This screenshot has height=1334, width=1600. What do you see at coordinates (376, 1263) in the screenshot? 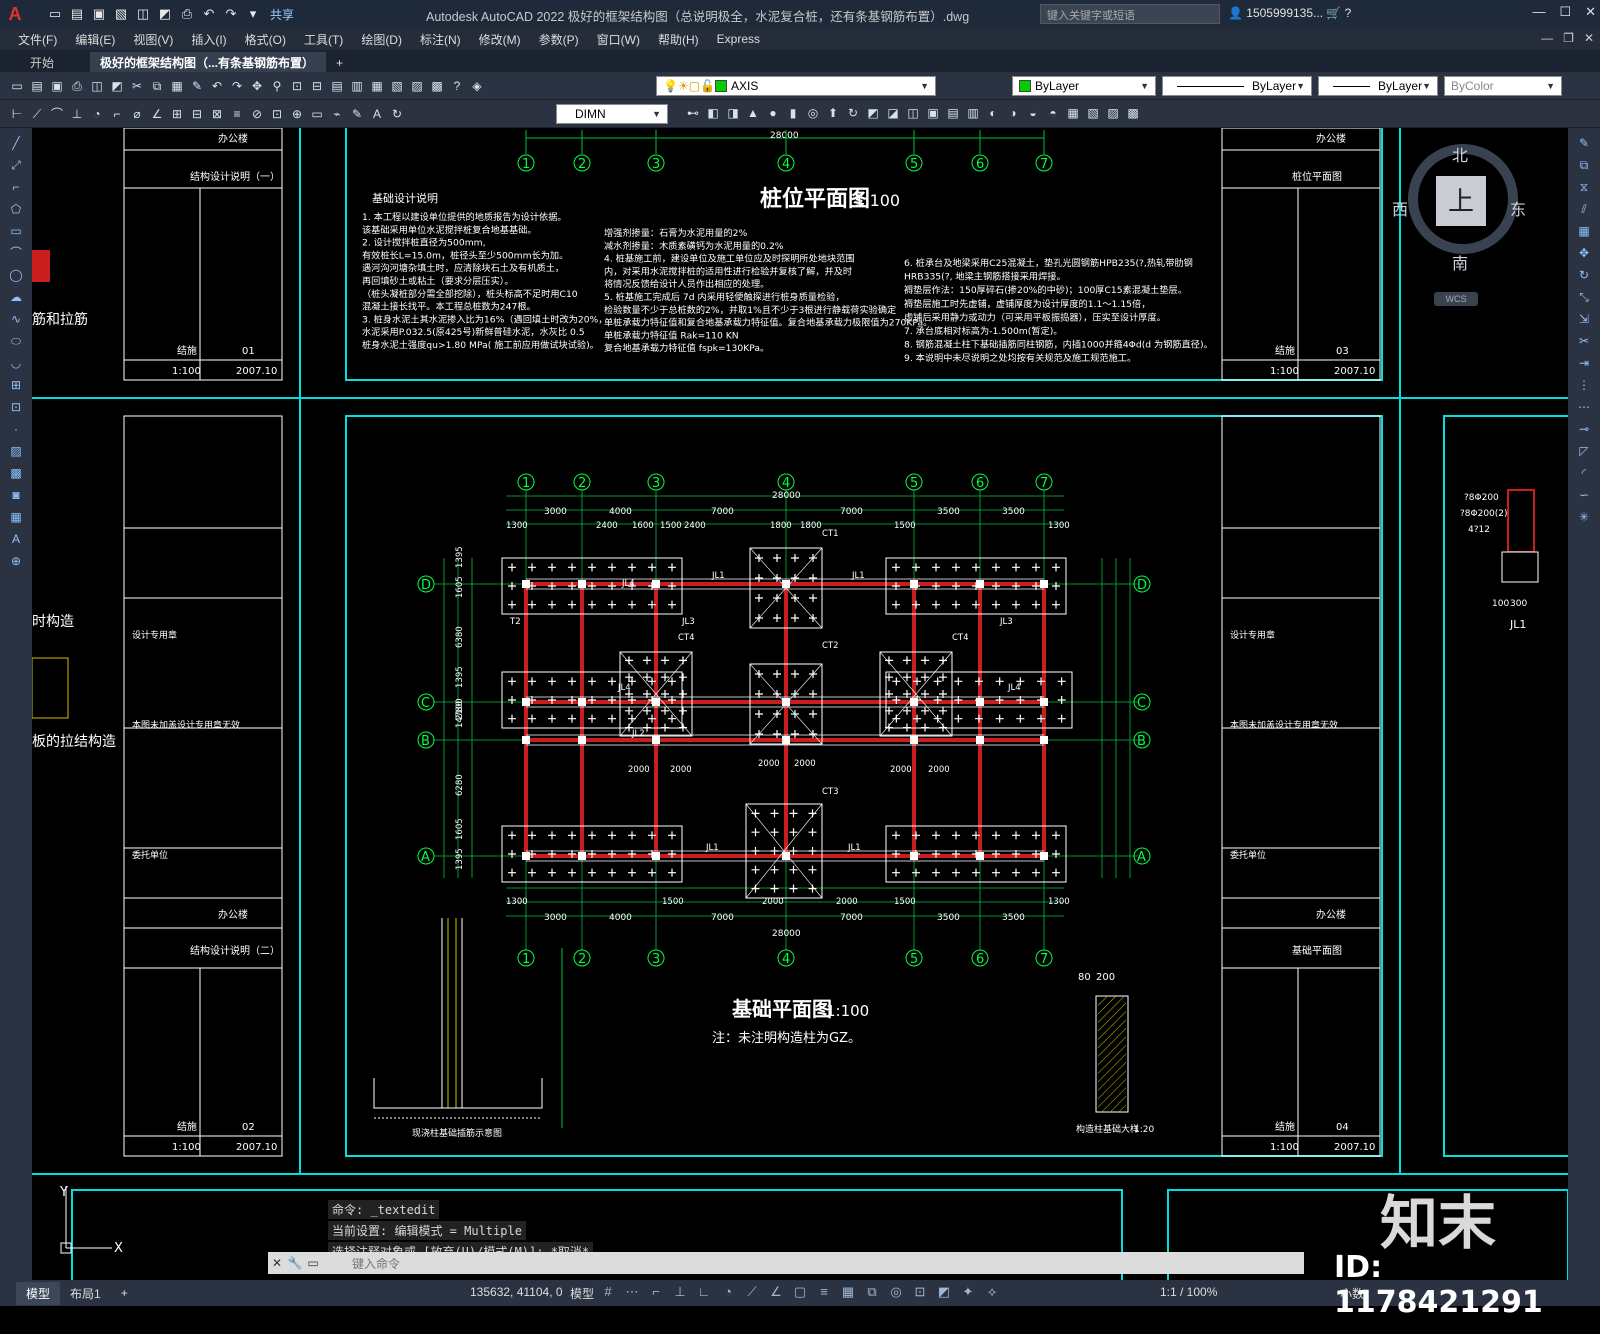
I see `command-input: 键入命令` at bounding box center [376, 1263].